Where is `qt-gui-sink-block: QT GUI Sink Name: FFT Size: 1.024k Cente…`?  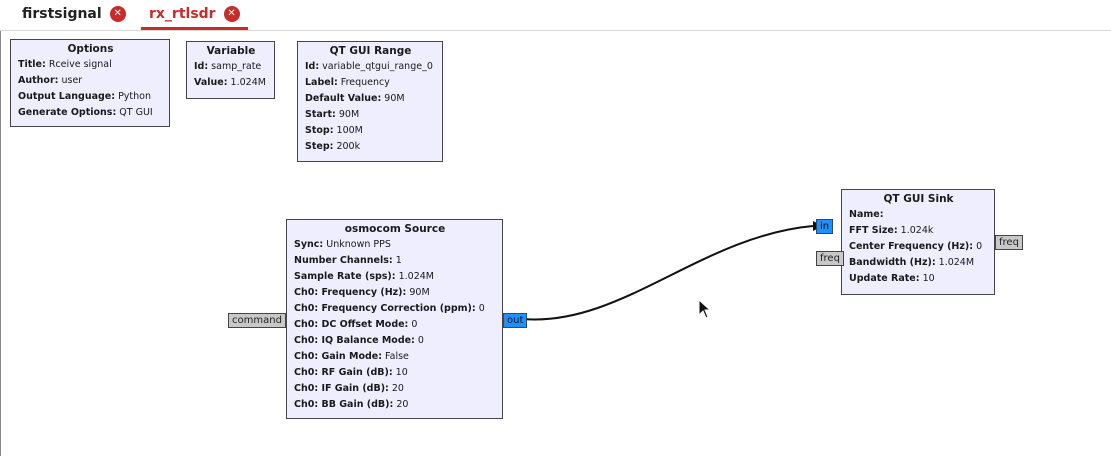 qt-gui-sink-block: QT GUI Sink Name: FFT Size: 1.024k Cente… is located at coordinates (918, 242).